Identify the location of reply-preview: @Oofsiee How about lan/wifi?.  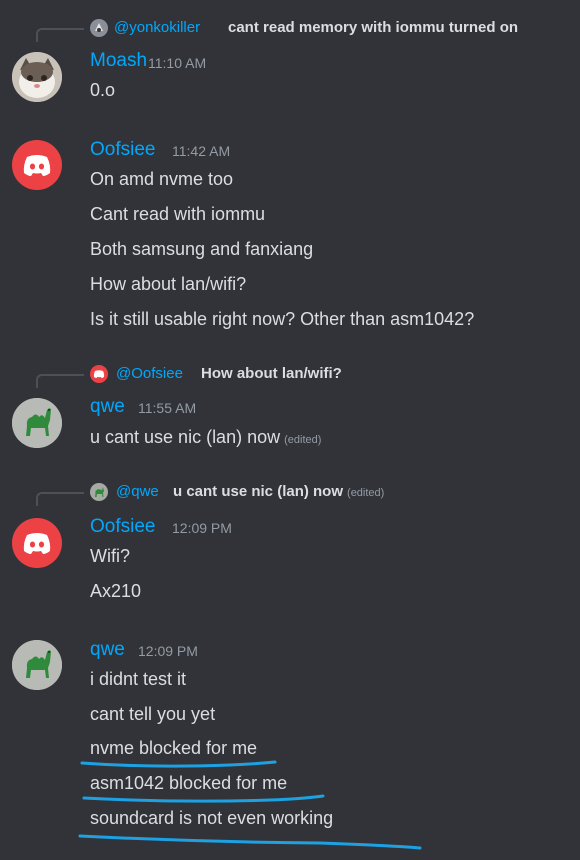
(290, 376).